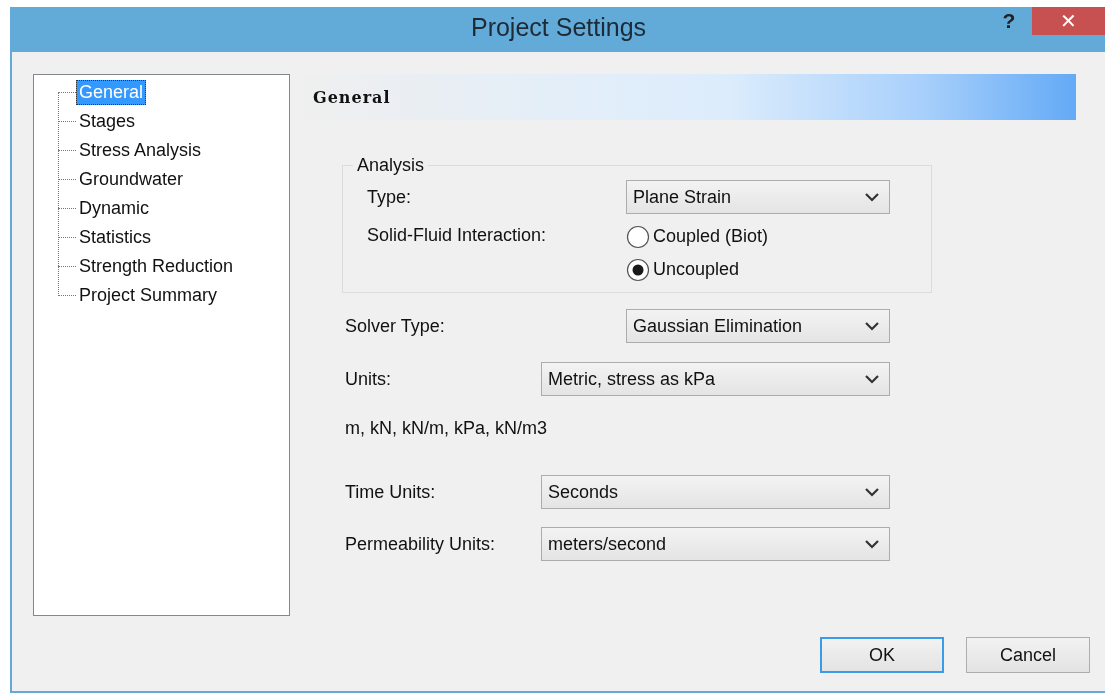 This screenshot has width=1105, height=697. Describe the element at coordinates (683, 269) in the screenshot. I see `radio-option: Uncoupled` at that location.